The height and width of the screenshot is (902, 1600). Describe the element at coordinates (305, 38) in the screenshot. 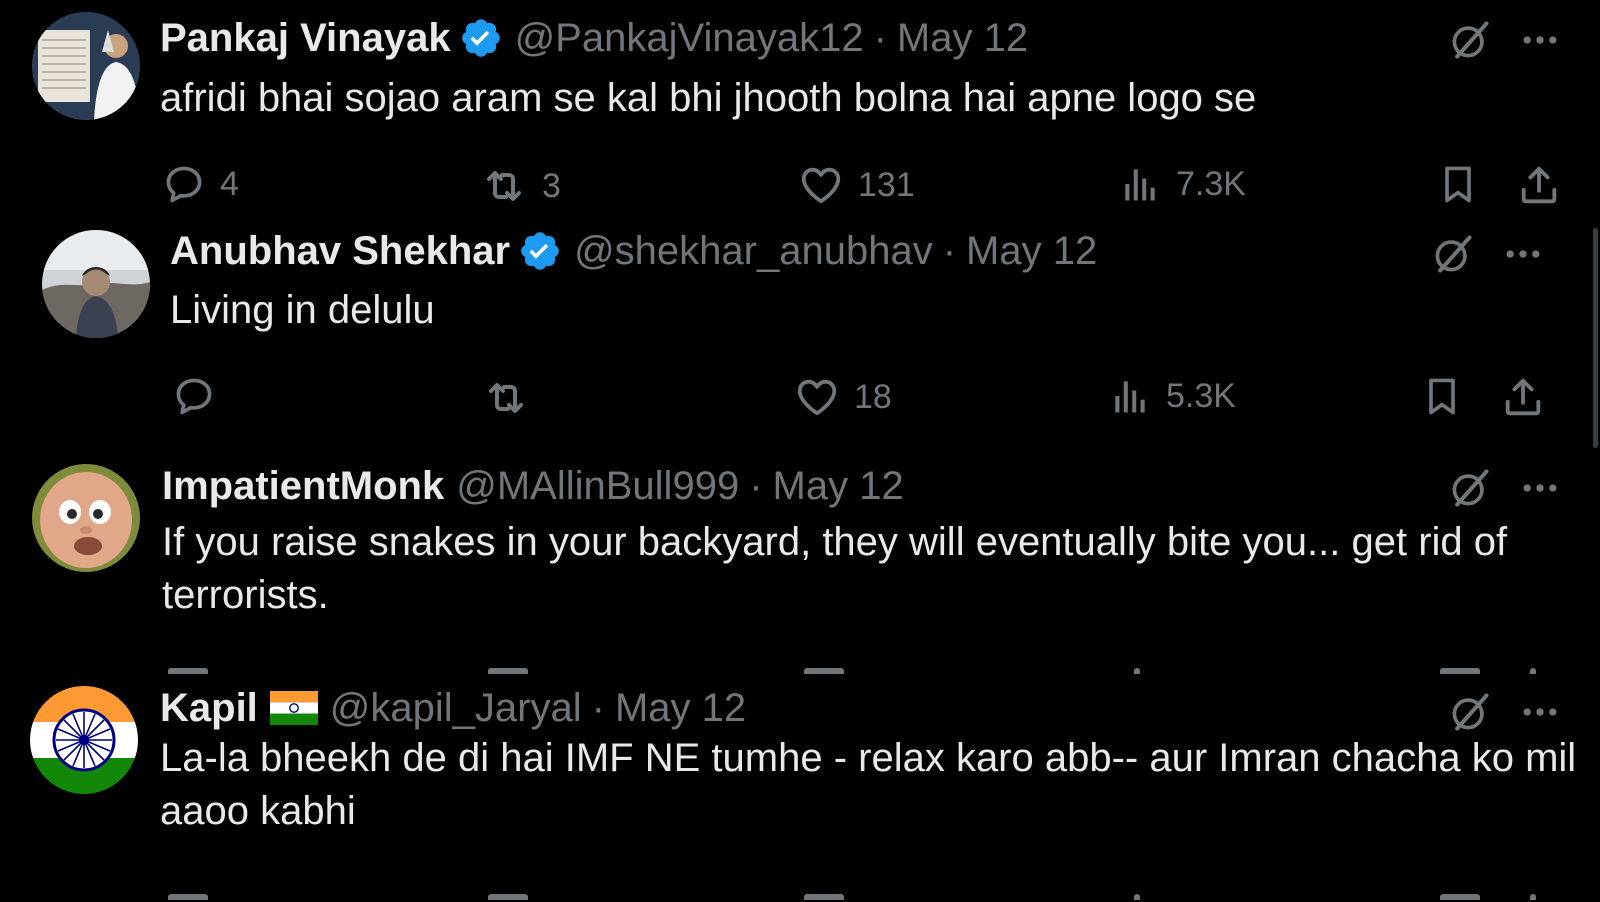

I see `author-name: Pankaj Vinayak` at that location.